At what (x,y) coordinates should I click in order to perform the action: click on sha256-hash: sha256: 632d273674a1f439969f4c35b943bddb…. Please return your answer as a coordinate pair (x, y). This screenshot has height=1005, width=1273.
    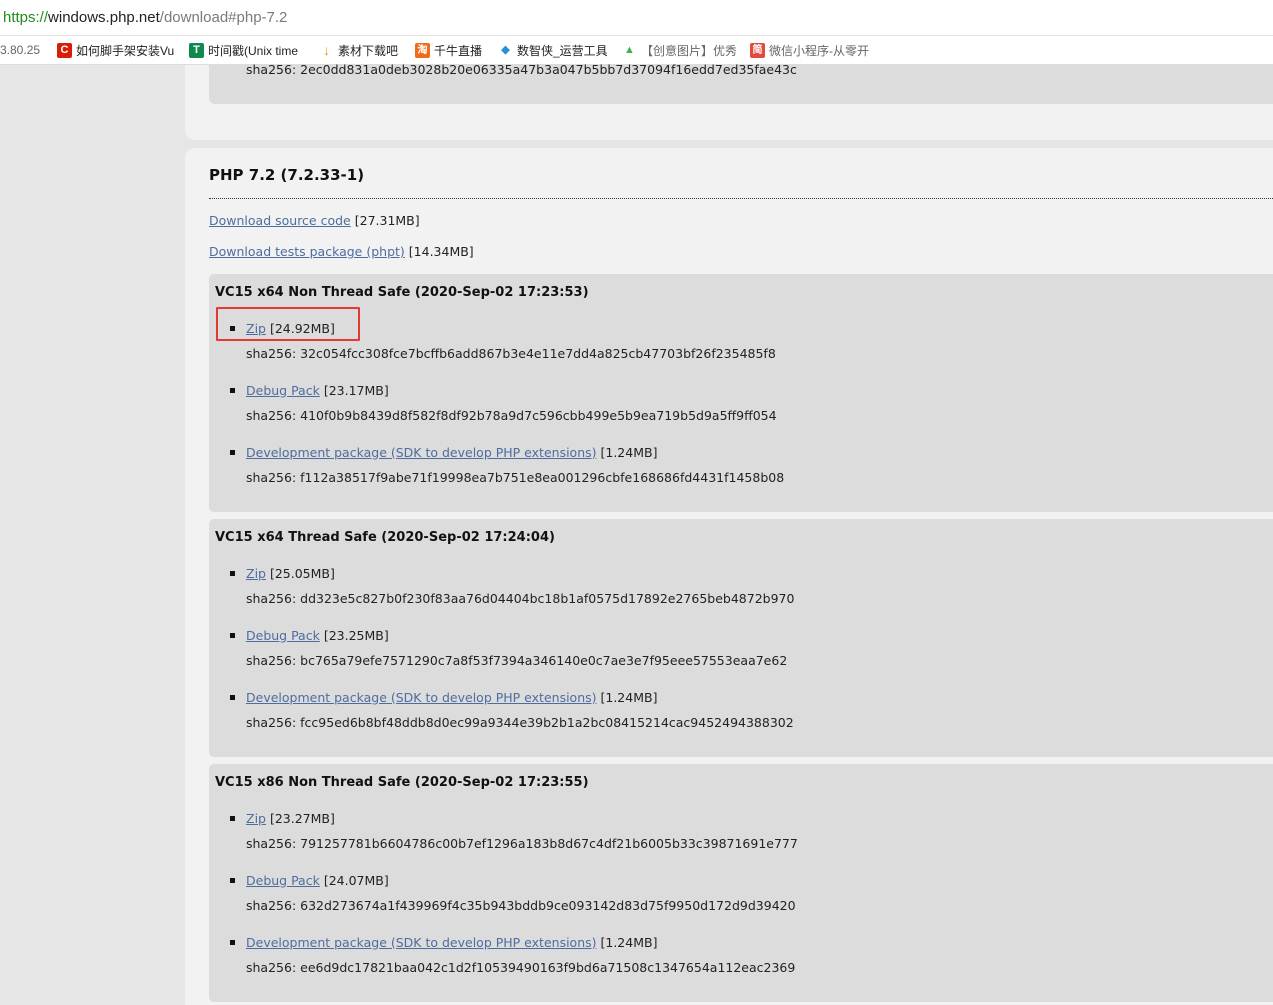
    Looking at the image, I should click on (521, 905).